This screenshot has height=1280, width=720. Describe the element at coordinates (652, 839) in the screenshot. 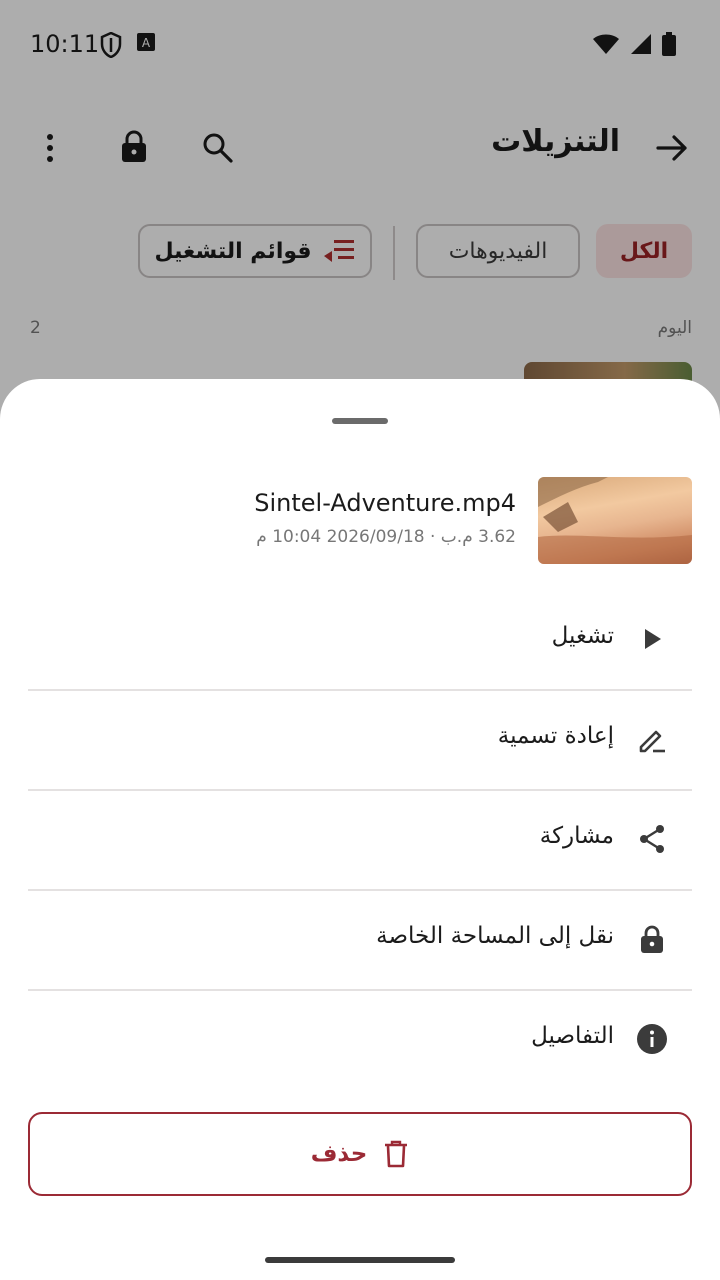

I see `share-icon` at that location.